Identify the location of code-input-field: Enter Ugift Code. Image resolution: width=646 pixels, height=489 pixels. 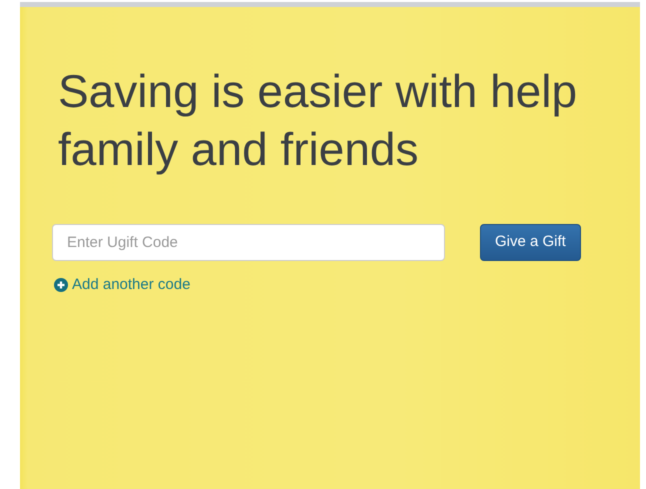
(248, 242).